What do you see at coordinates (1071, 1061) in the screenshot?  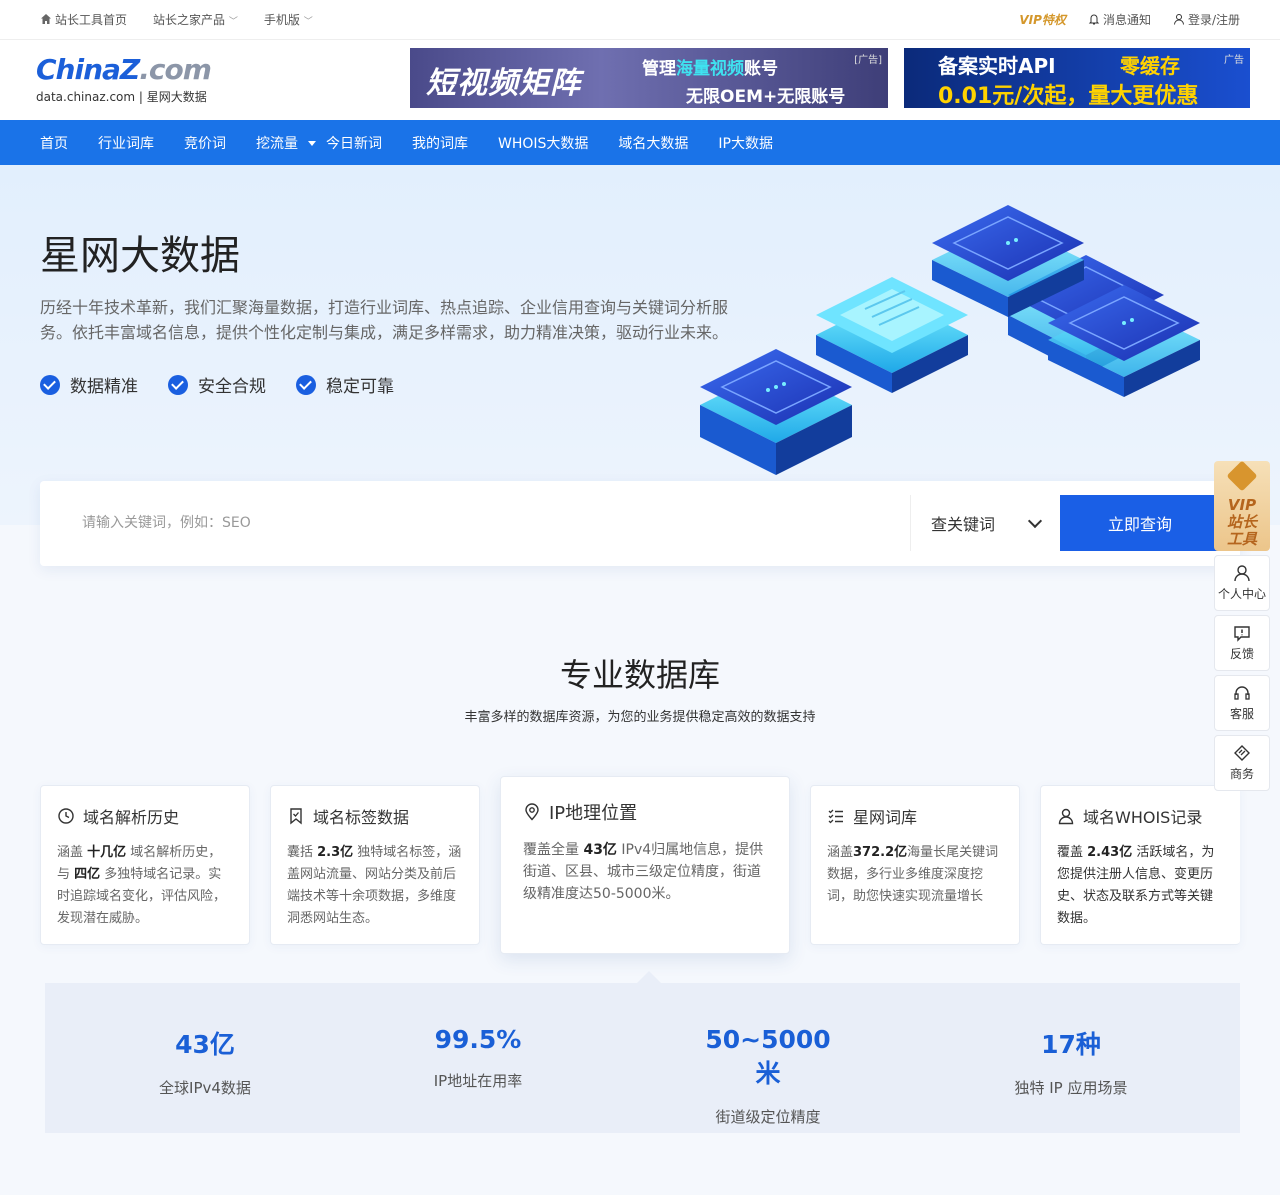 I see `stat-item: 17种 独特 IP 应用场景` at bounding box center [1071, 1061].